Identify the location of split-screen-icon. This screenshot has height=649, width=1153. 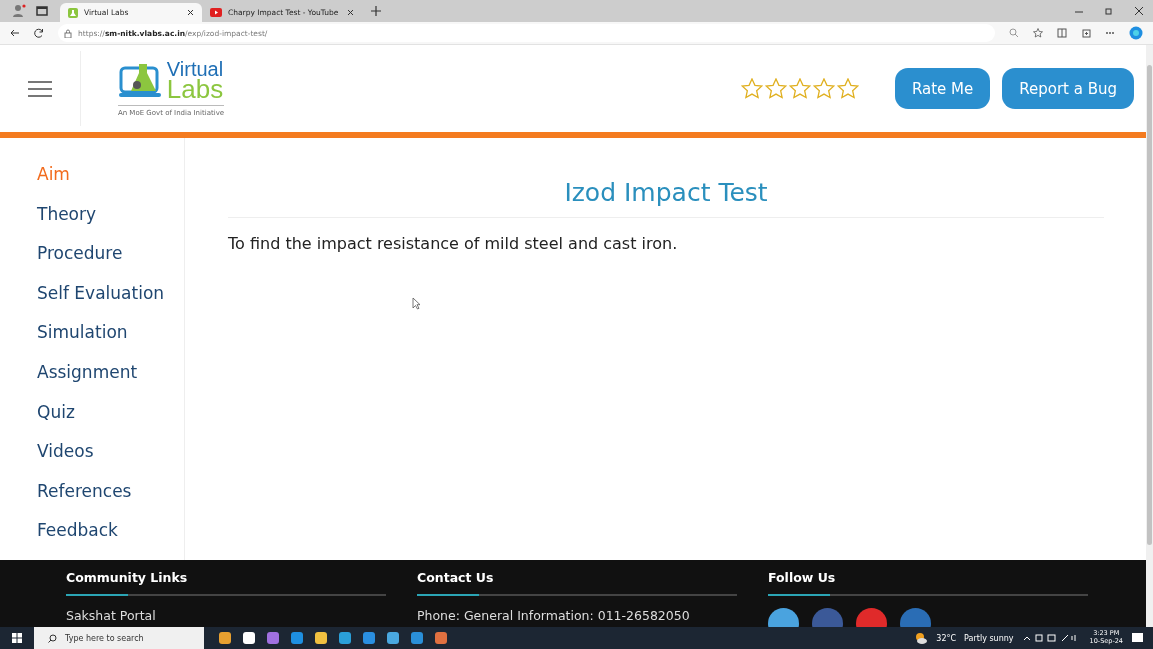
(1062, 33).